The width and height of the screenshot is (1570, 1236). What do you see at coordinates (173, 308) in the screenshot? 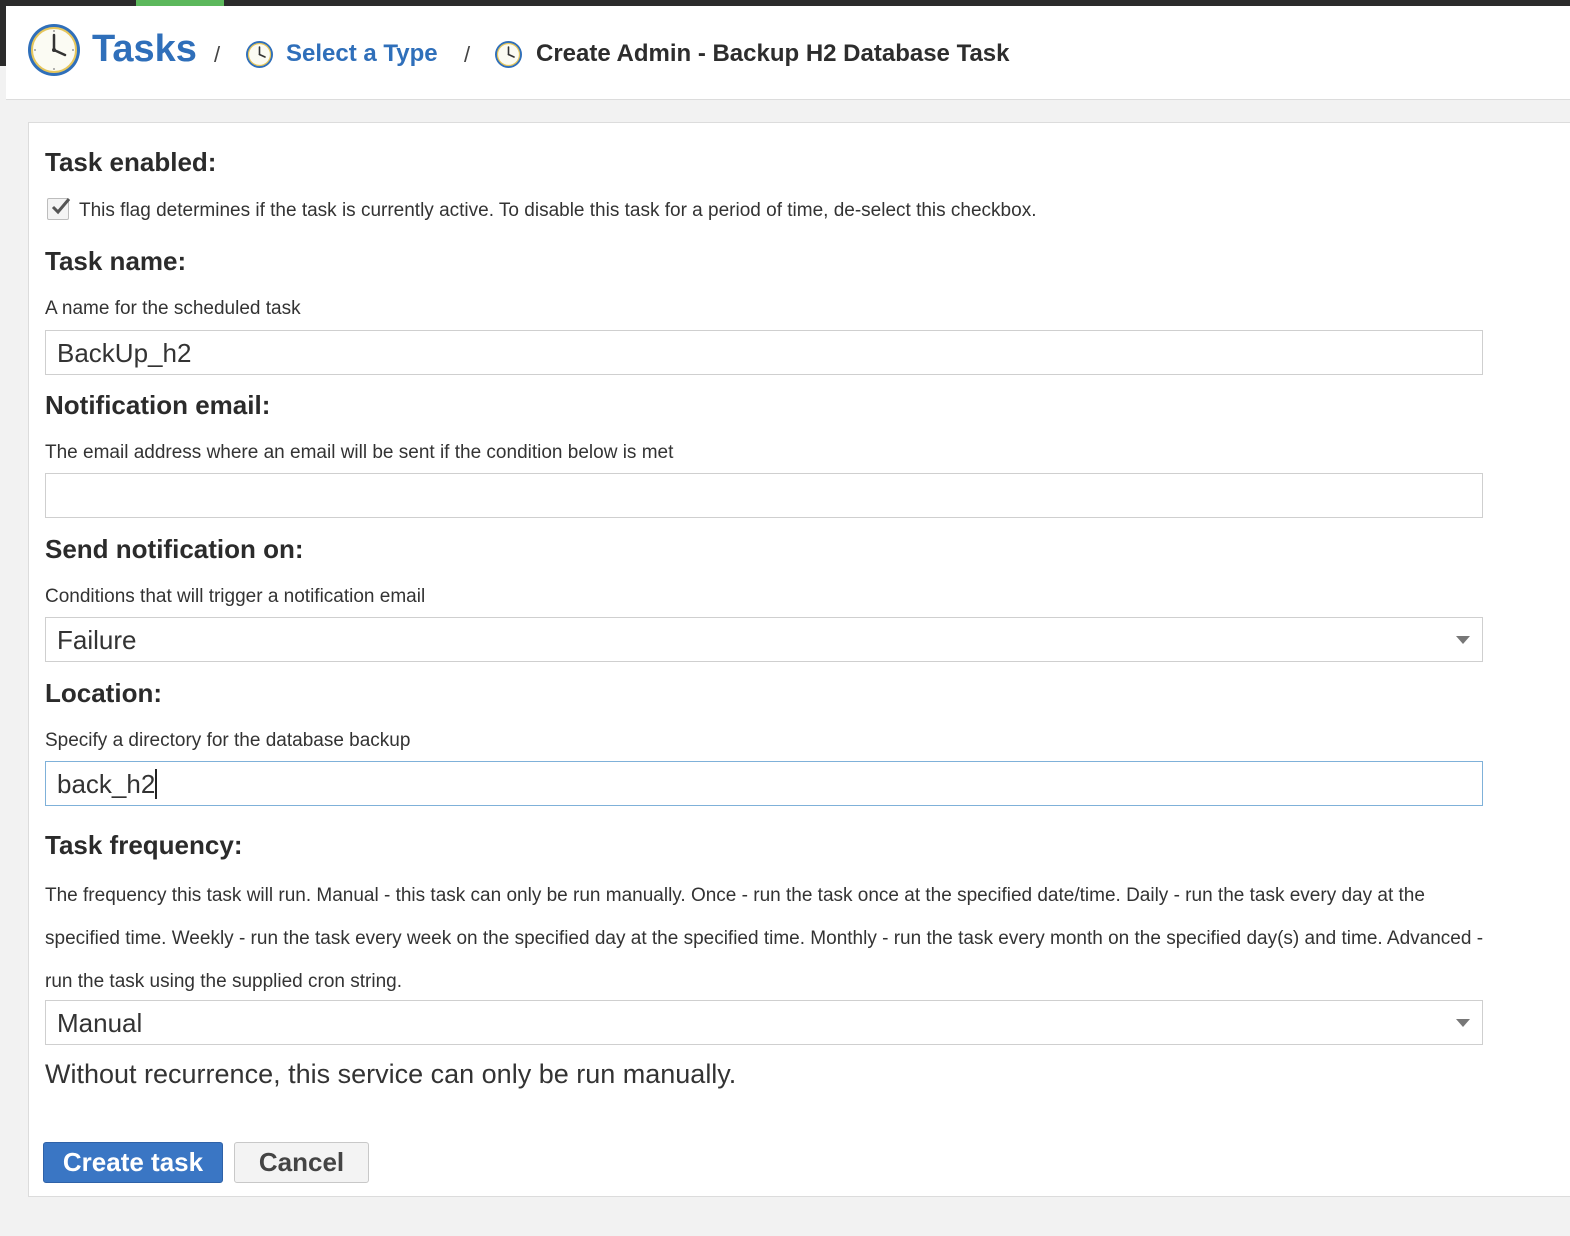
I see `task-name-description: A name for the scheduled task` at bounding box center [173, 308].